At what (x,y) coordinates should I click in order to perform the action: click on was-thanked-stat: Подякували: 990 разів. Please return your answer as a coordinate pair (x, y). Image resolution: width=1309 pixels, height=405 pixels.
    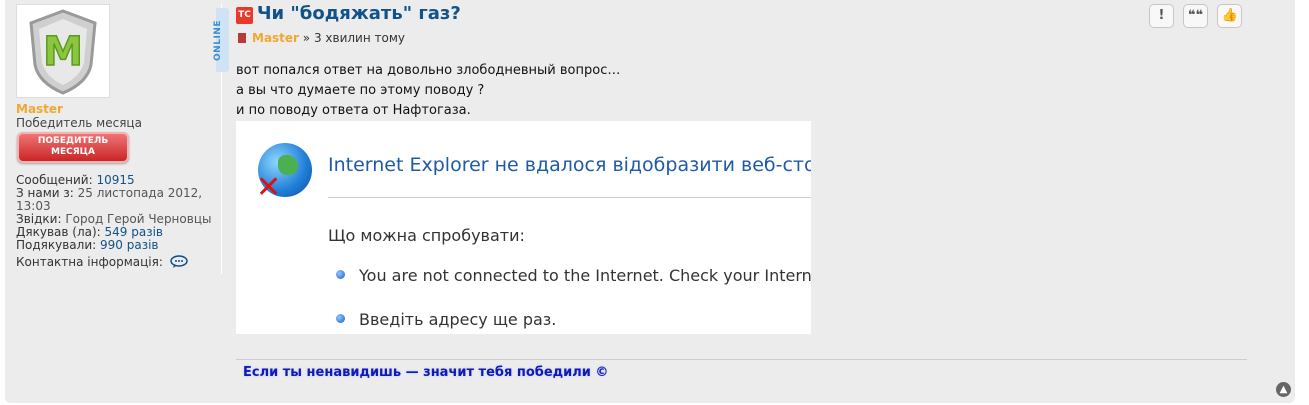
    Looking at the image, I should click on (116, 245).